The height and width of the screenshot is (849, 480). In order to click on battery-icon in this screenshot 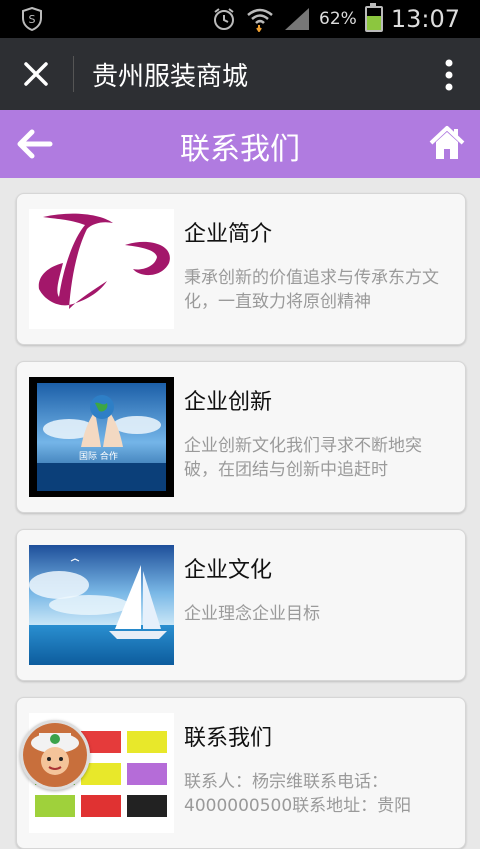, I will do `click(373, 17)`.